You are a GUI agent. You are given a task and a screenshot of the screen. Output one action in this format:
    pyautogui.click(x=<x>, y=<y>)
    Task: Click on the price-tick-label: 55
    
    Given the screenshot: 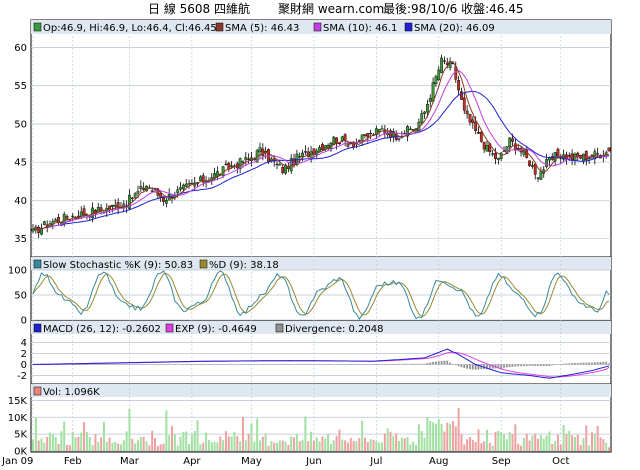 What is the action you would take?
    pyautogui.click(x=20, y=86)
    